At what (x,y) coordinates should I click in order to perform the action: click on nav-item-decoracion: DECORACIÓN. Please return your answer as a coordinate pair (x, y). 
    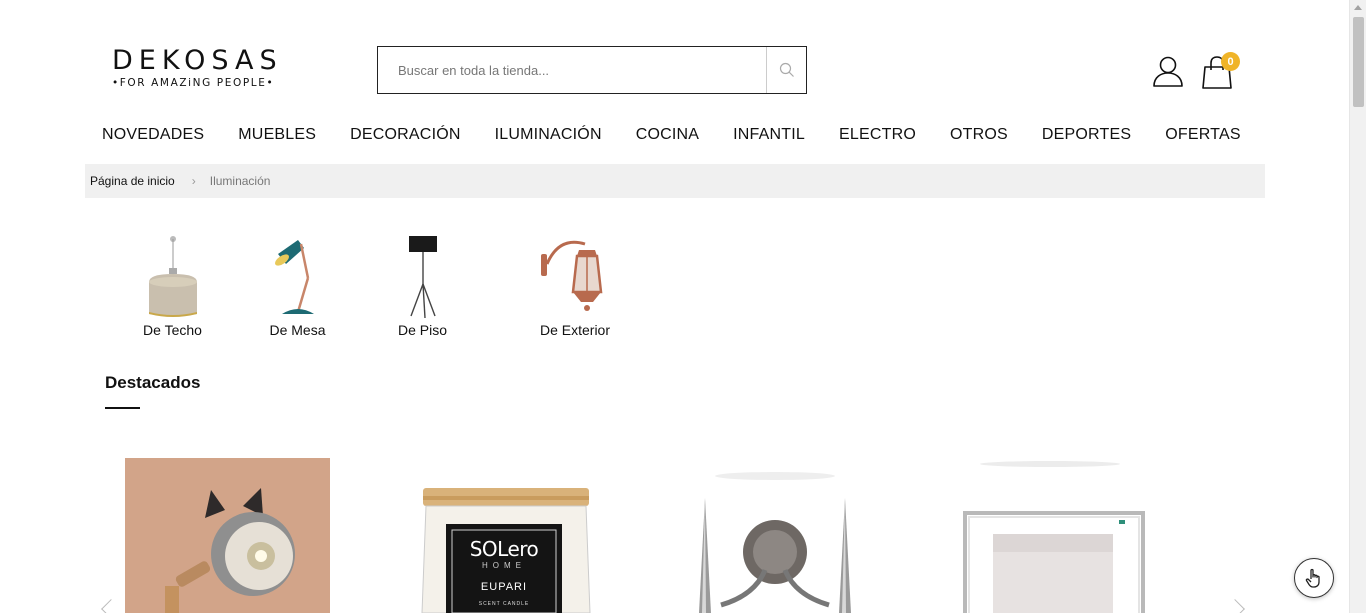
    Looking at the image, I should click on (405, 136).